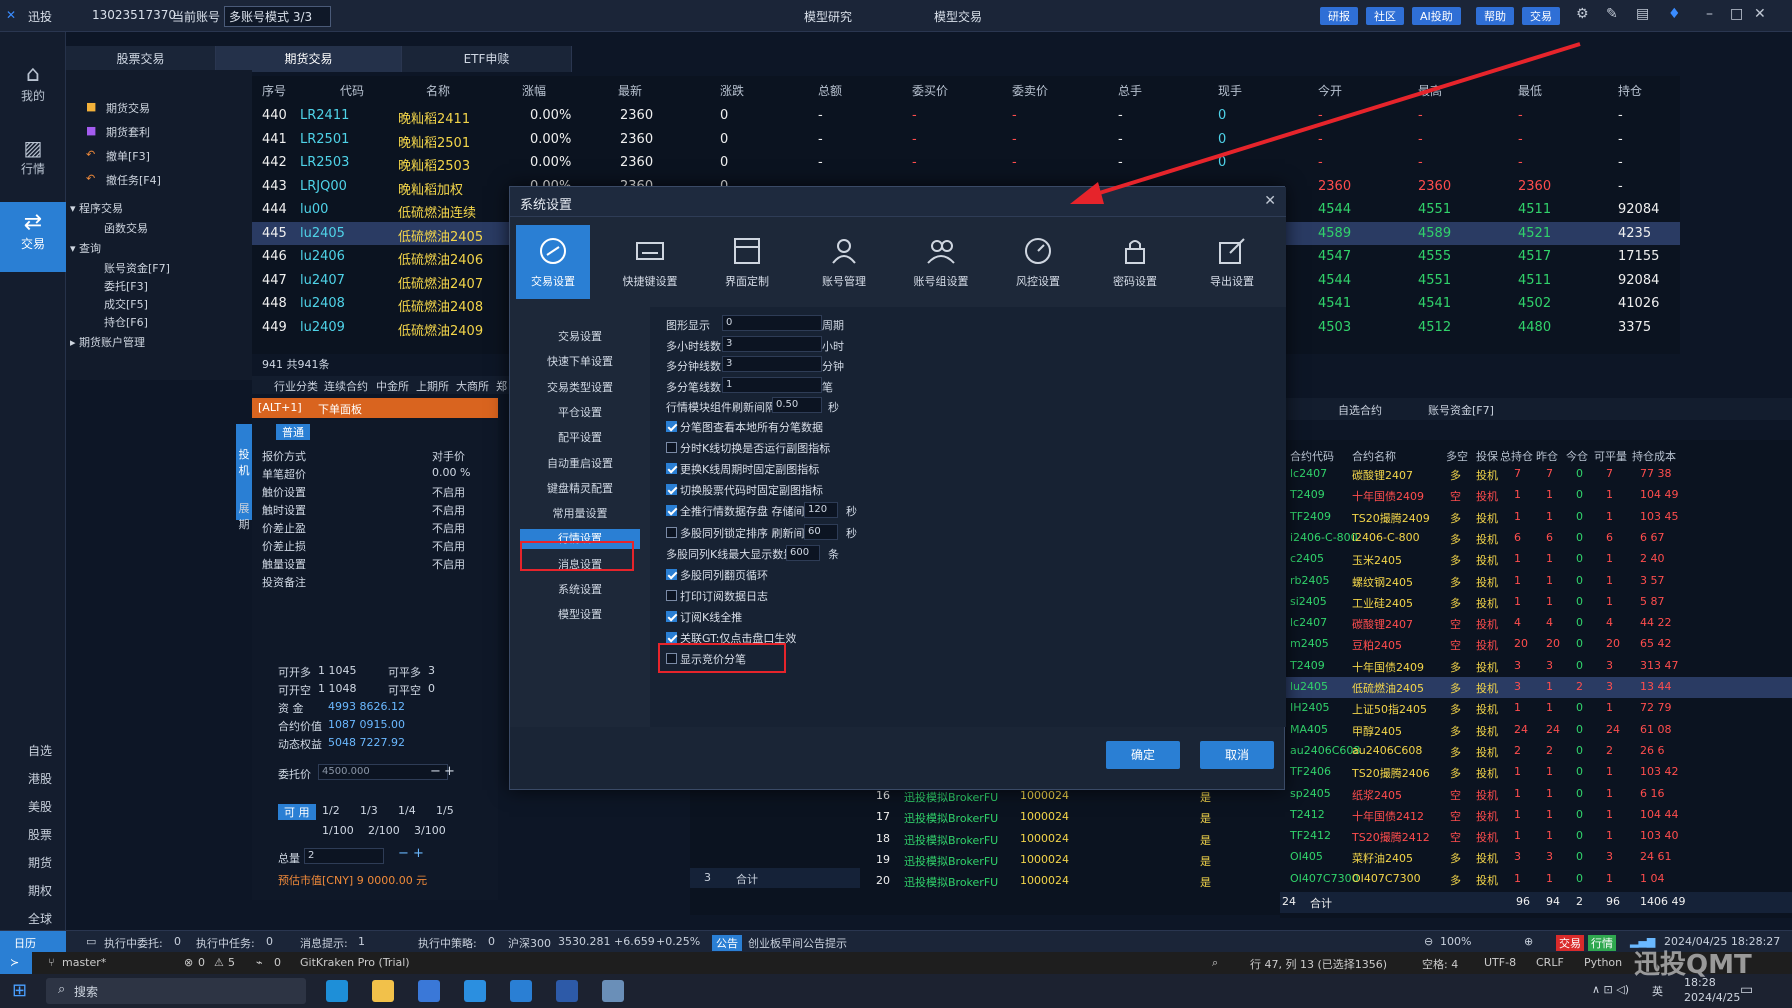 The image size is (1792, 1008). Describe the element at coordinates (1536, 772) in the screenshot. I see `position-row: TF2406 TS20撮腾2406 多 投机 1 1 0 1 103 42` at that location.